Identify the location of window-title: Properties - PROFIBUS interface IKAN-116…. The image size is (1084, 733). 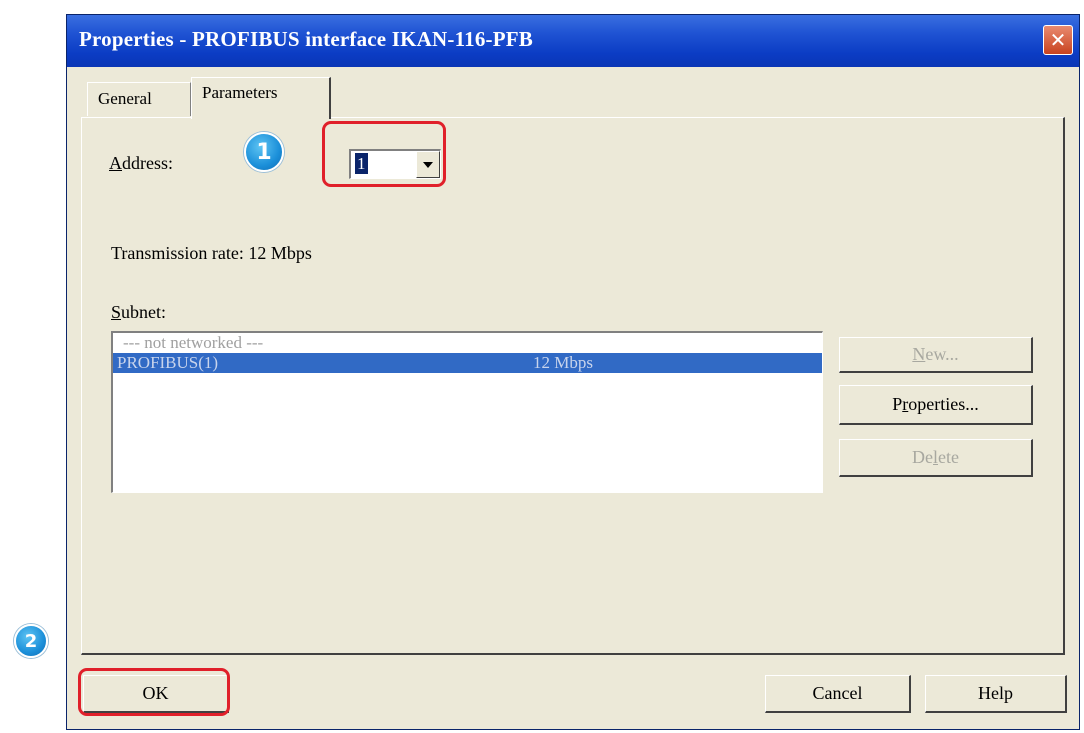
(306, 39).